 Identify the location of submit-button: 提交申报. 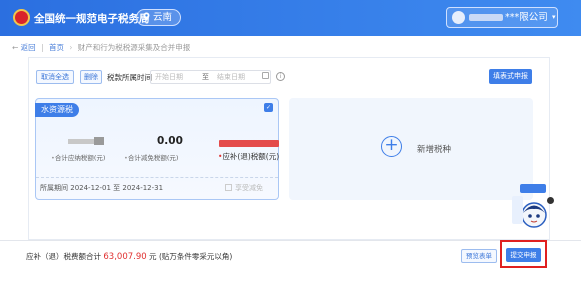
(523, 255).